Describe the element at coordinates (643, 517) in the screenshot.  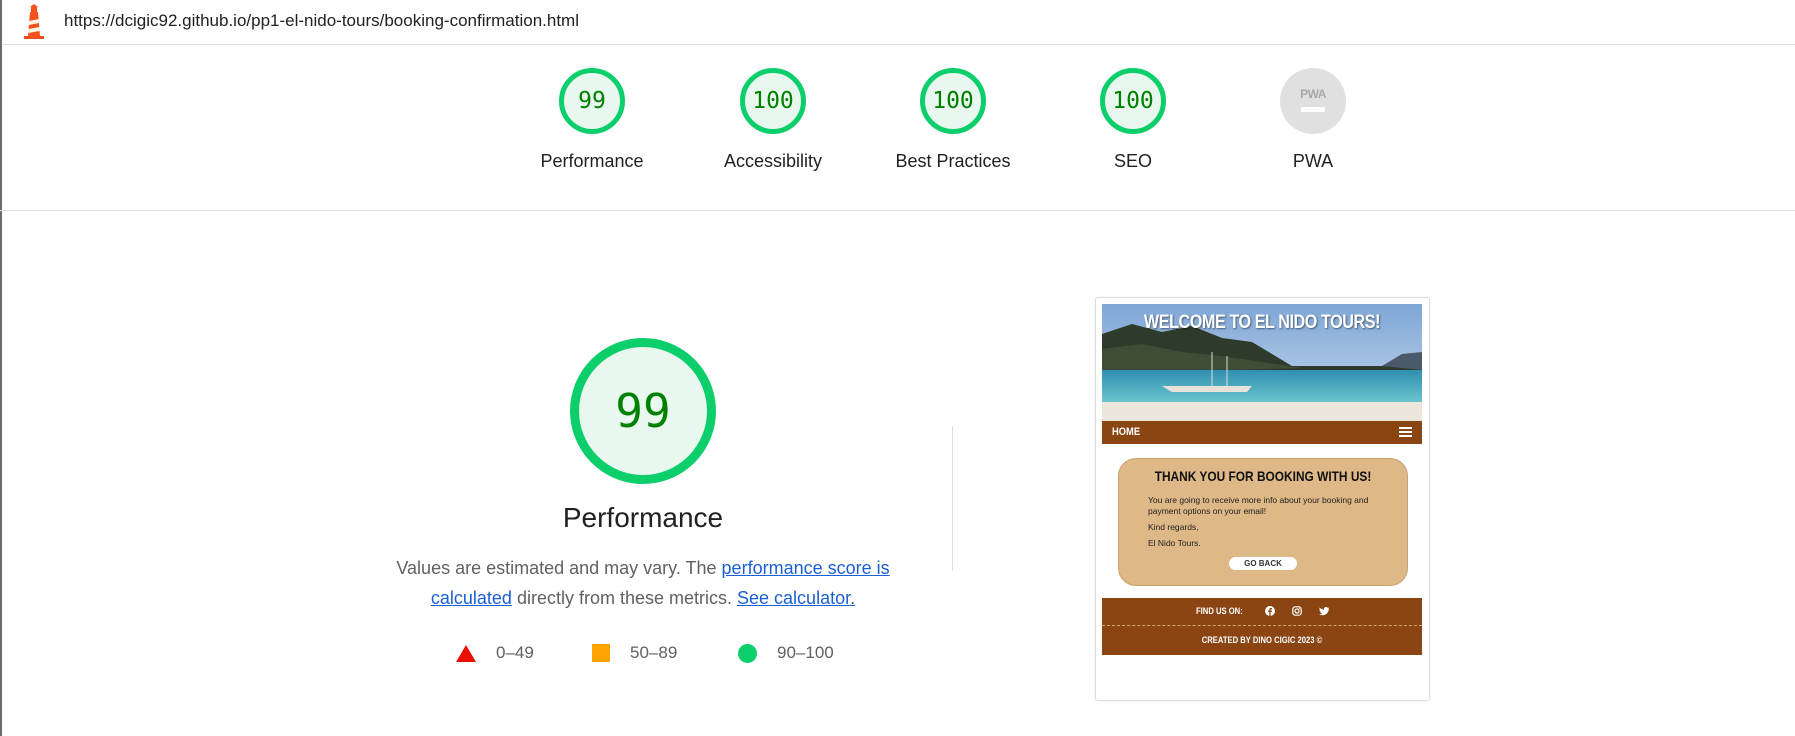
I see `performance-title: Performance` at that location.